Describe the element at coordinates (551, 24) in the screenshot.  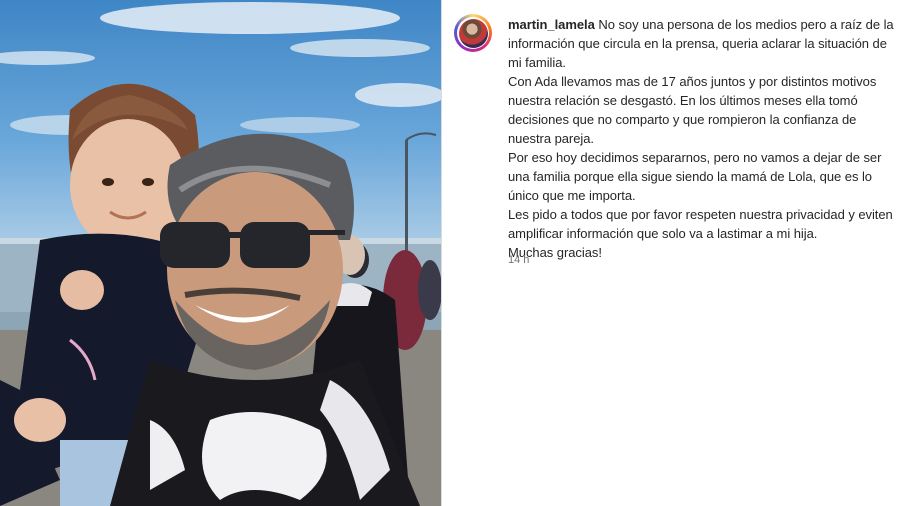
I see `author-username: martin_lamela` at that location.